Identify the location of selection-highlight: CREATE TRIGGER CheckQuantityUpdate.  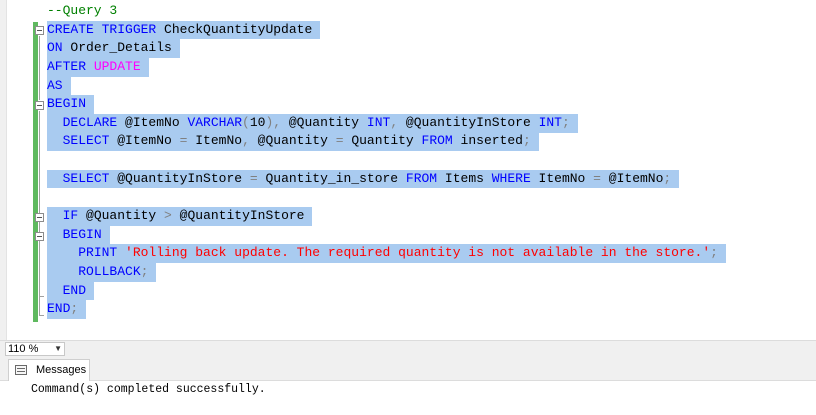
(184, 30).